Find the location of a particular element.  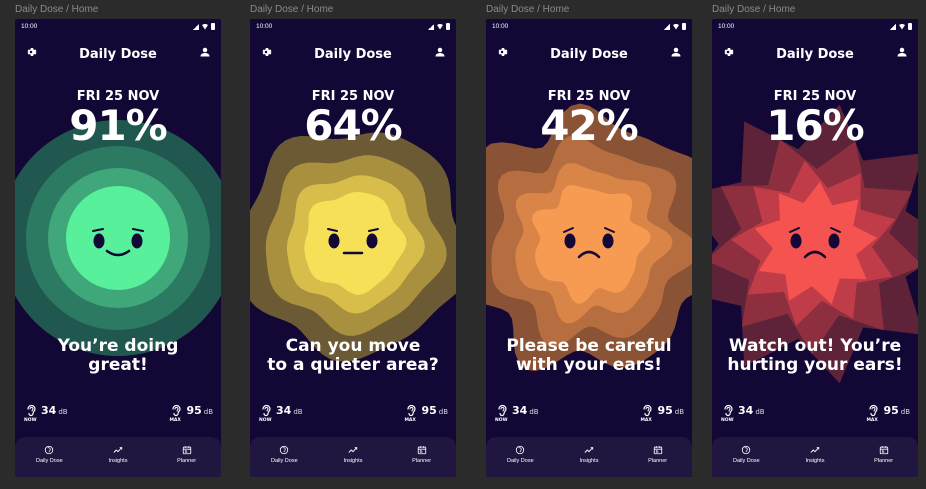

nav-label: Insights is located at coordinates (118, 461).